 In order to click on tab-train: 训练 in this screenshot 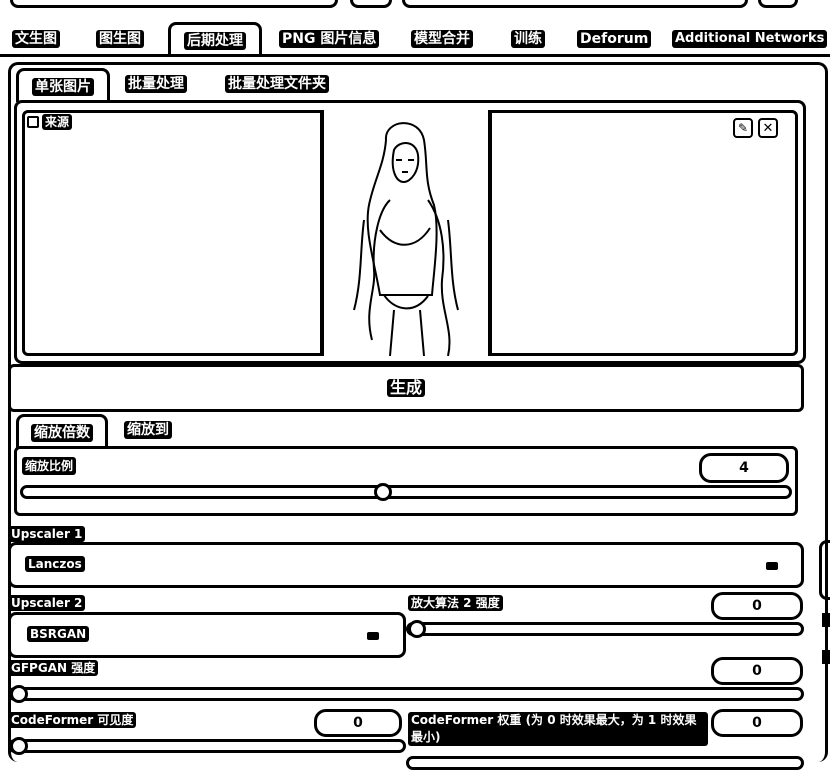, I will do `click(528, 41)`.